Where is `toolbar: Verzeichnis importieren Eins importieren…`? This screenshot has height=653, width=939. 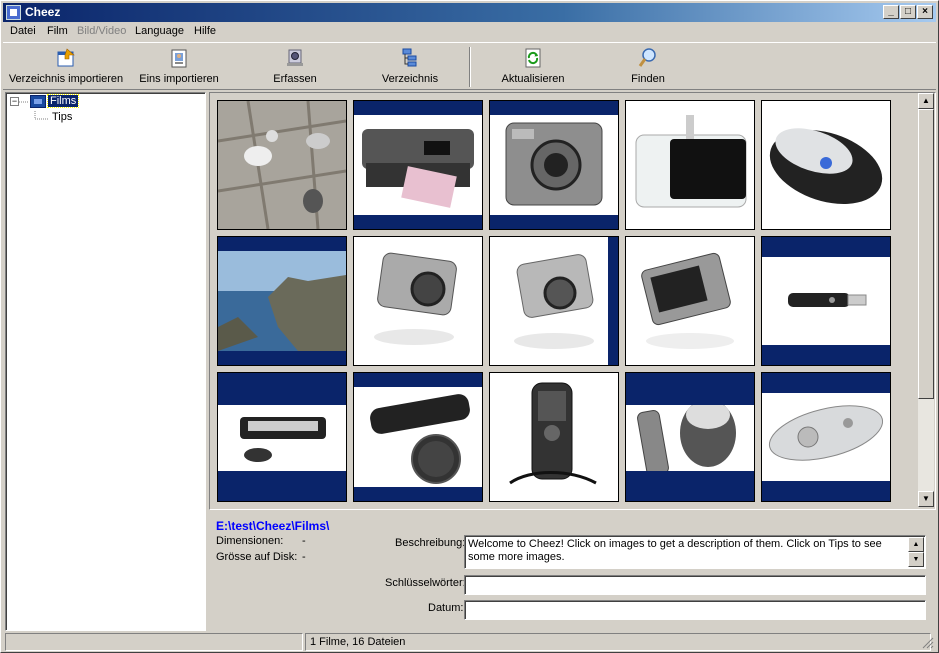
toolbar: Verzeichnis importieren Eins importieren… is located at coordinates (469, 66).